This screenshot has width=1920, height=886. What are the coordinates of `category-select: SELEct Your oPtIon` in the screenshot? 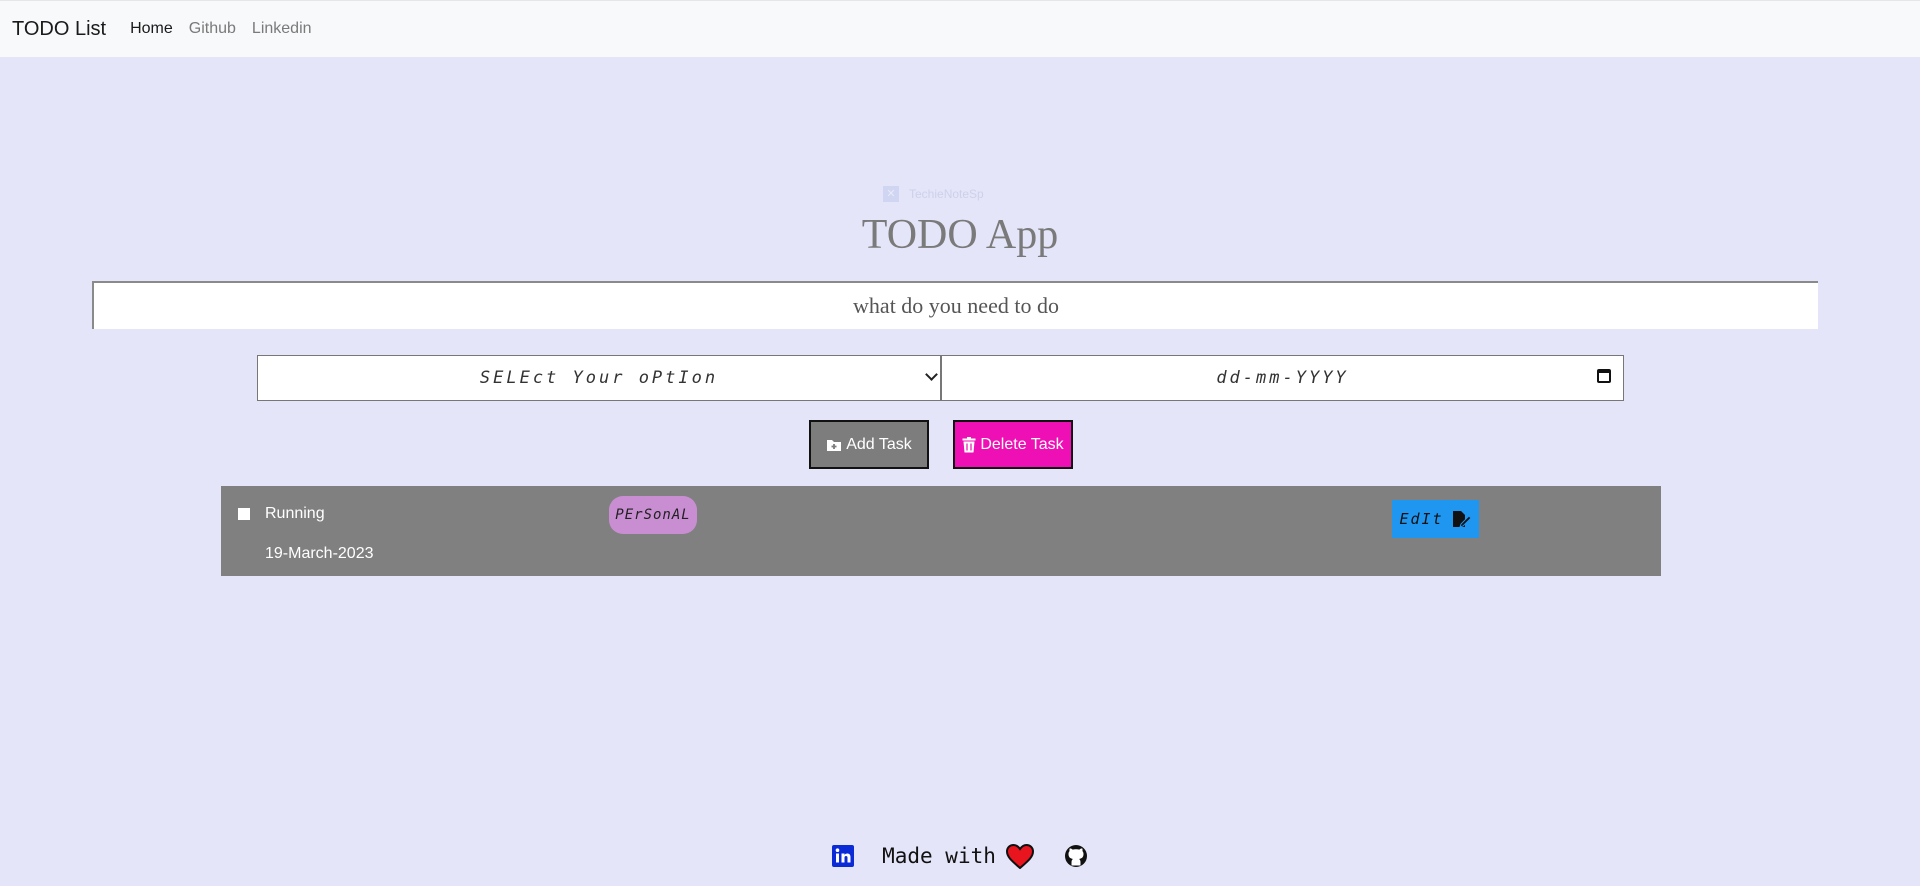 It's located at (599, 378).